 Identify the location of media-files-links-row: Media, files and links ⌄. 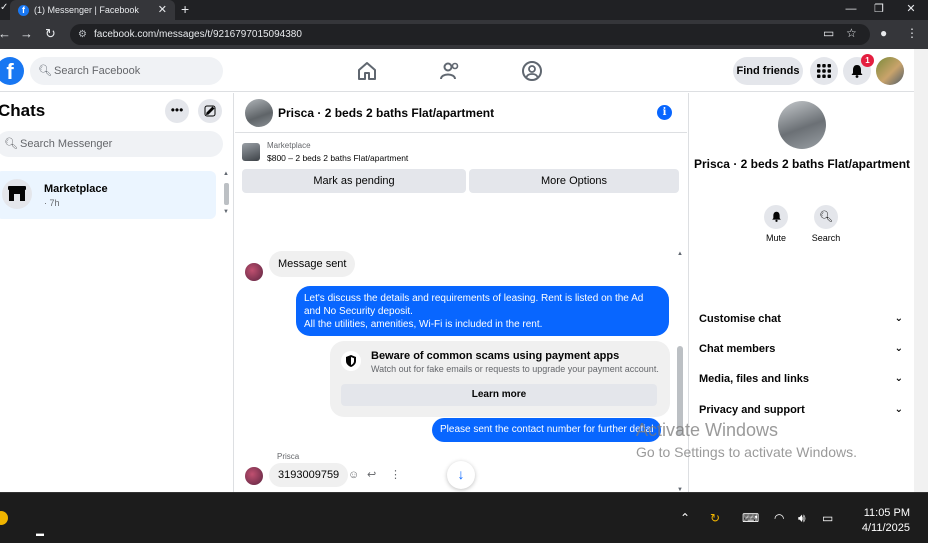
(802, 379).